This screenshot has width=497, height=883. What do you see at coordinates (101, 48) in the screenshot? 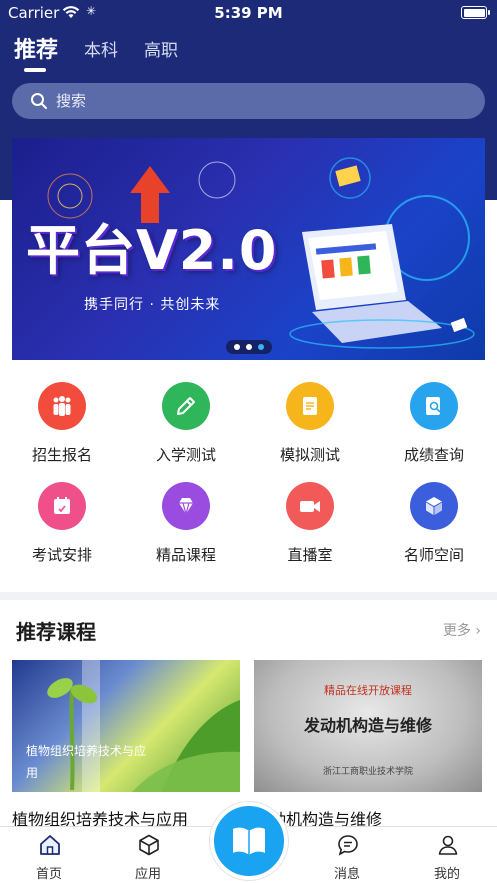
I see `tab-undergraduate: 本科` at bounding box center [101, 48].